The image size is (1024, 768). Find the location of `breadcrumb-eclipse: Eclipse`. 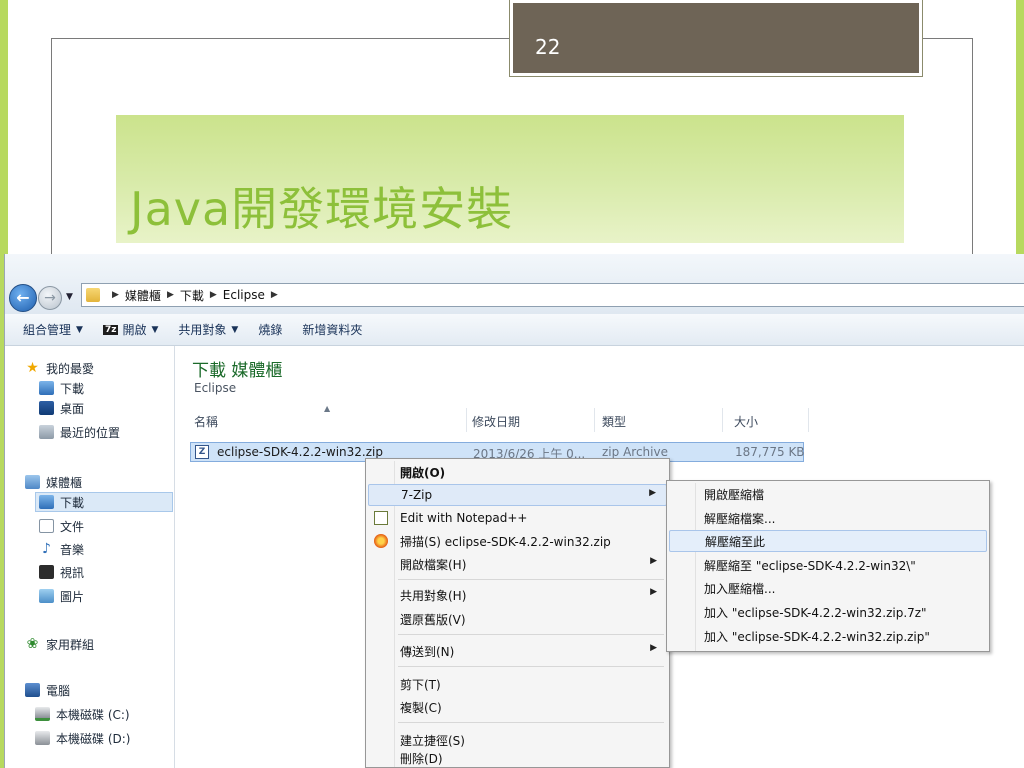

breadcrumb-eclipse: Eclipse is located at coordinates (244, 295).